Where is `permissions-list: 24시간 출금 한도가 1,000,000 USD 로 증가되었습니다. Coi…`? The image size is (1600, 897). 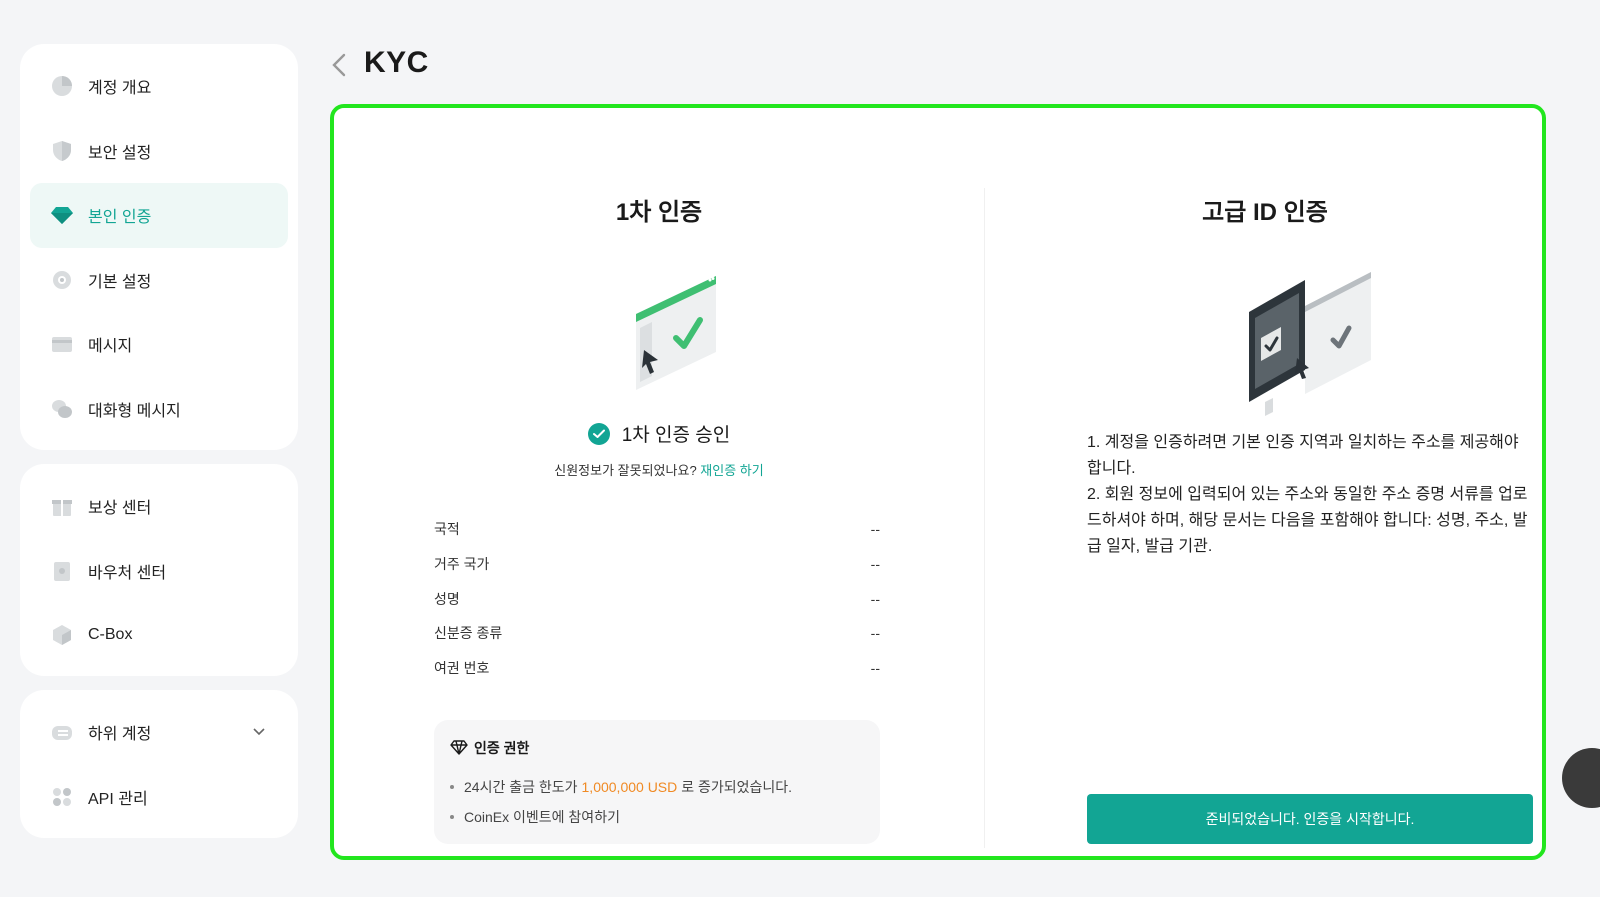
permissions-list: 24시간 출금 한도가 1,000,000 USD 로 증가되었습니다. Coi… is located at coordinates (657, 802).